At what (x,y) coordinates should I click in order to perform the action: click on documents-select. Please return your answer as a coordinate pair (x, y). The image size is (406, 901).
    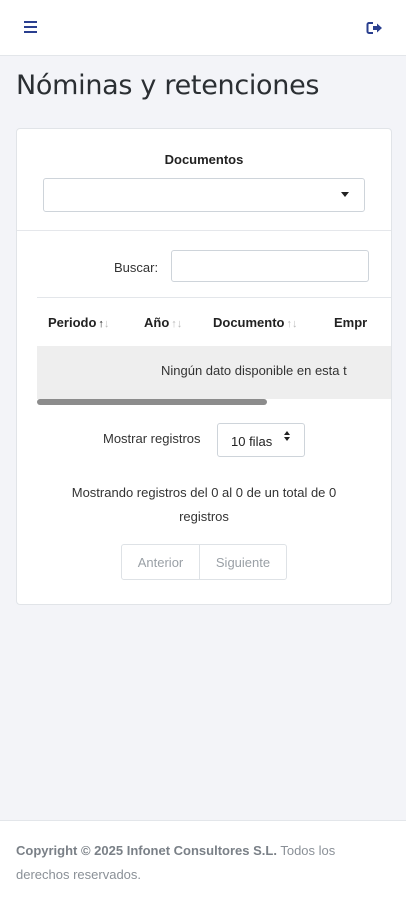
    Looking at the image, I should click on (204, 195).